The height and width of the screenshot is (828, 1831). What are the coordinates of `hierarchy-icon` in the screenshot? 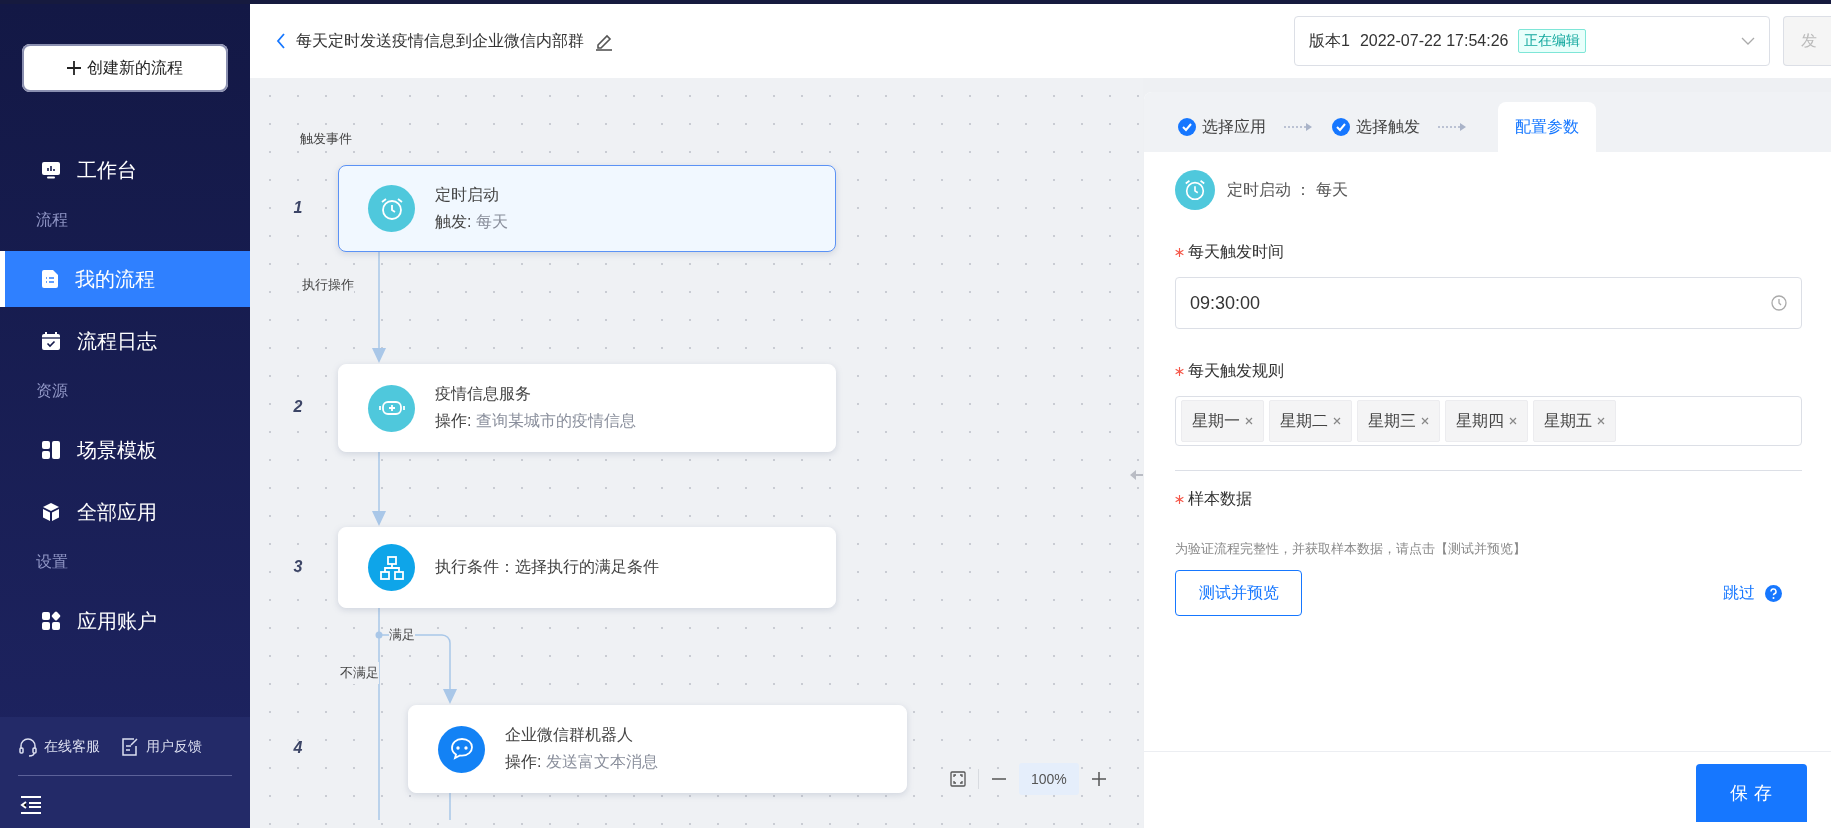 It's located at (391, 567).